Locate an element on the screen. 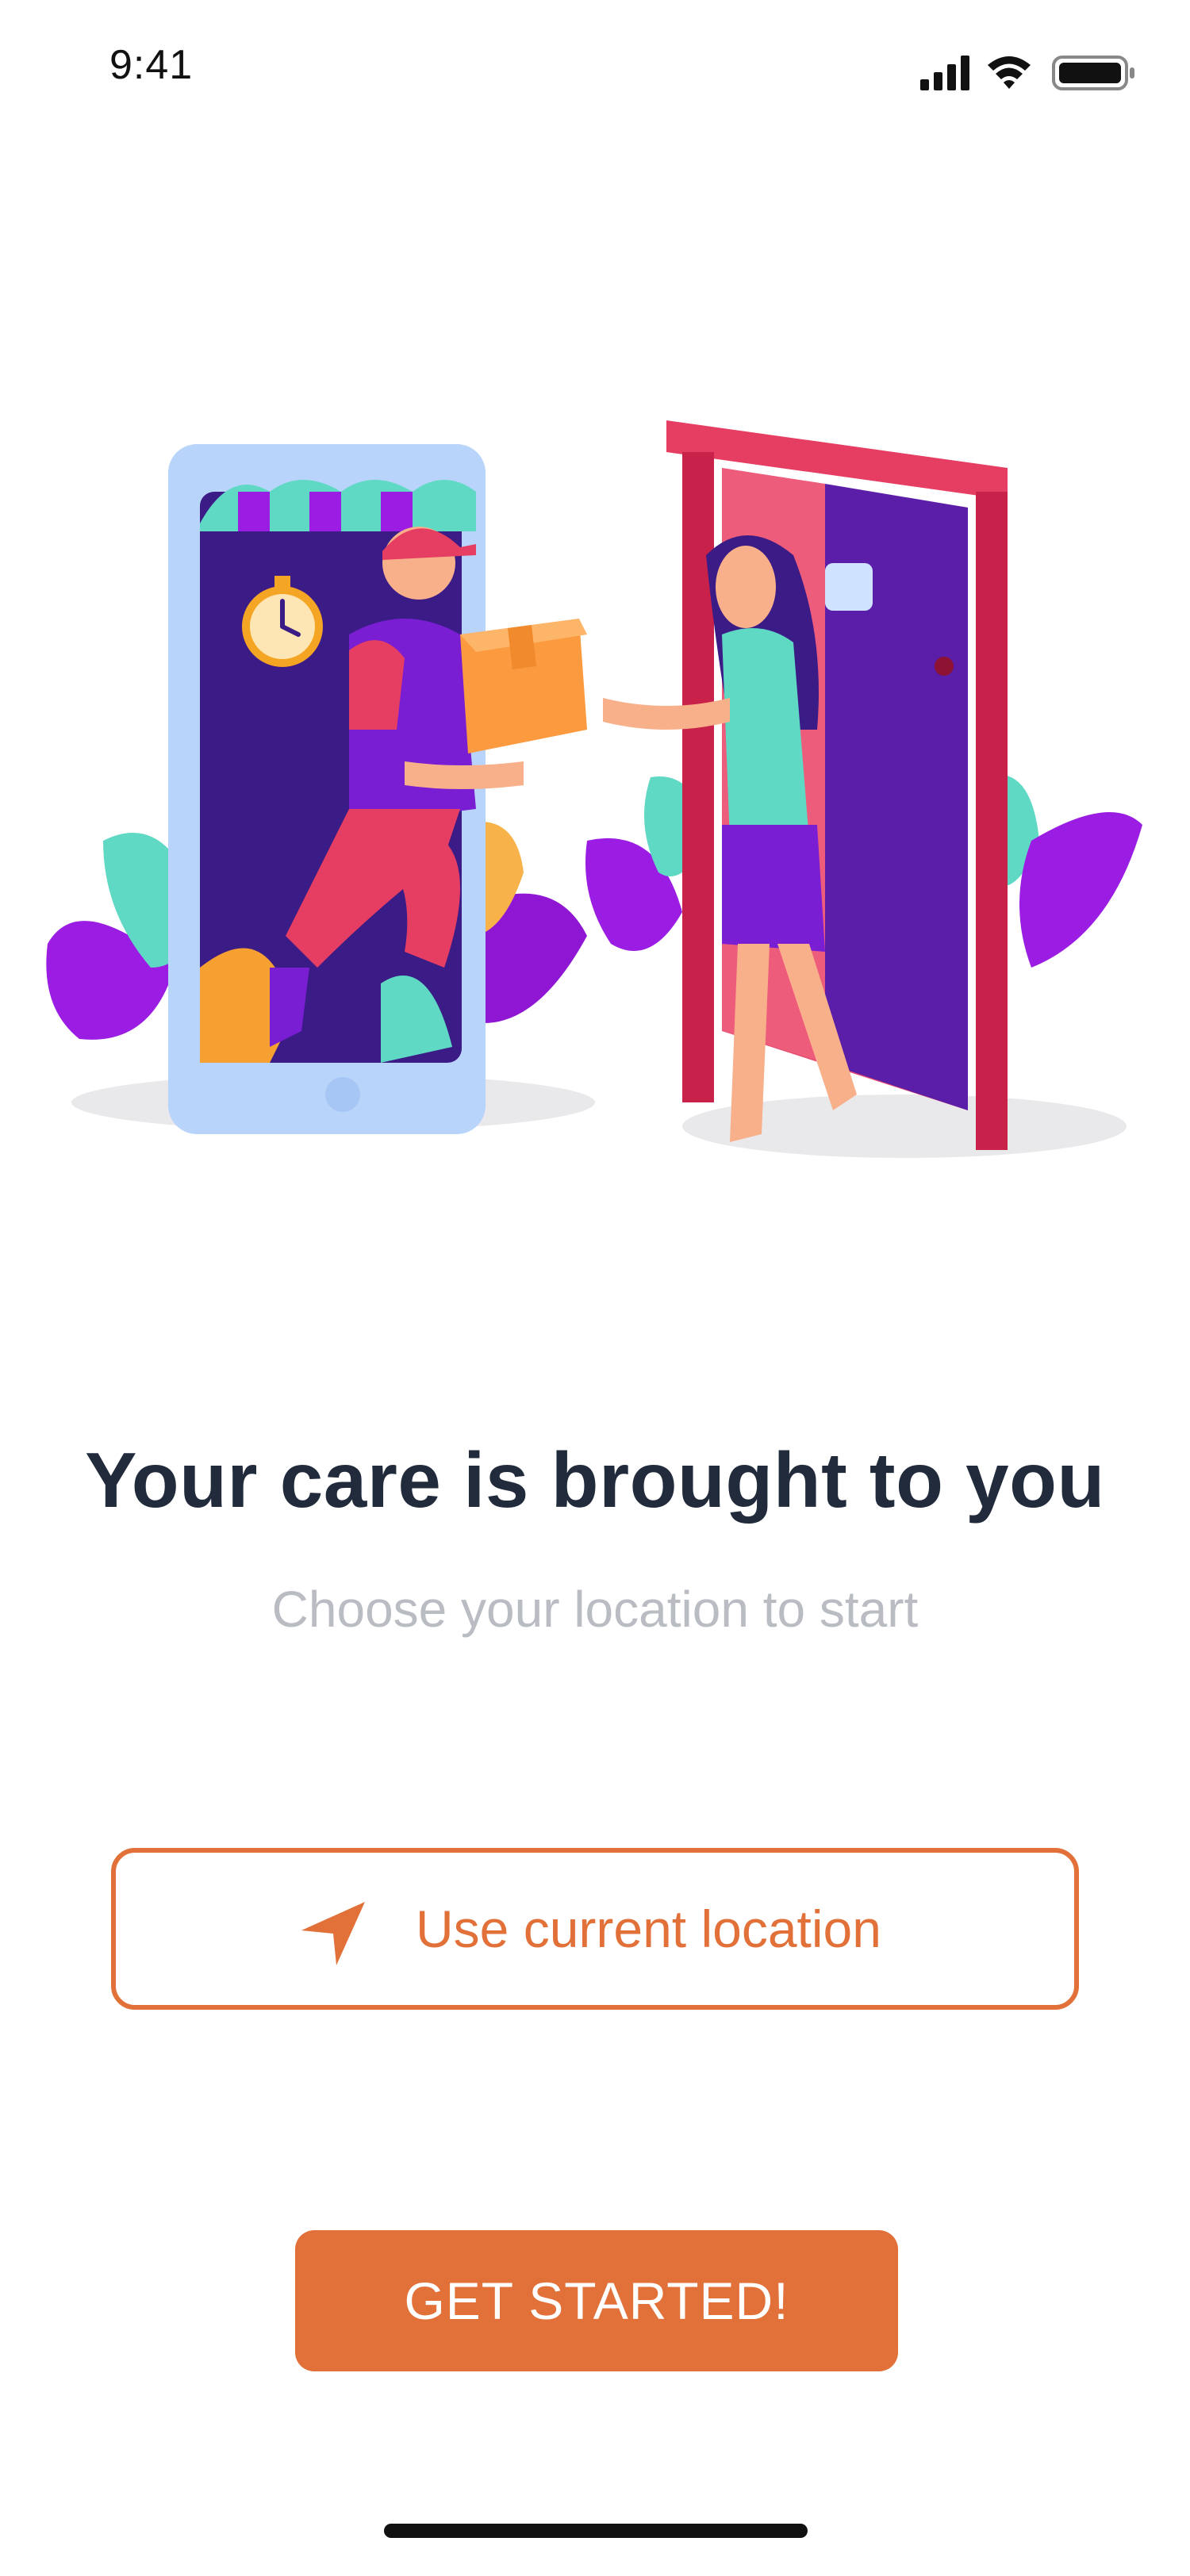  battery-icon is located at coordinates (1093, 73).